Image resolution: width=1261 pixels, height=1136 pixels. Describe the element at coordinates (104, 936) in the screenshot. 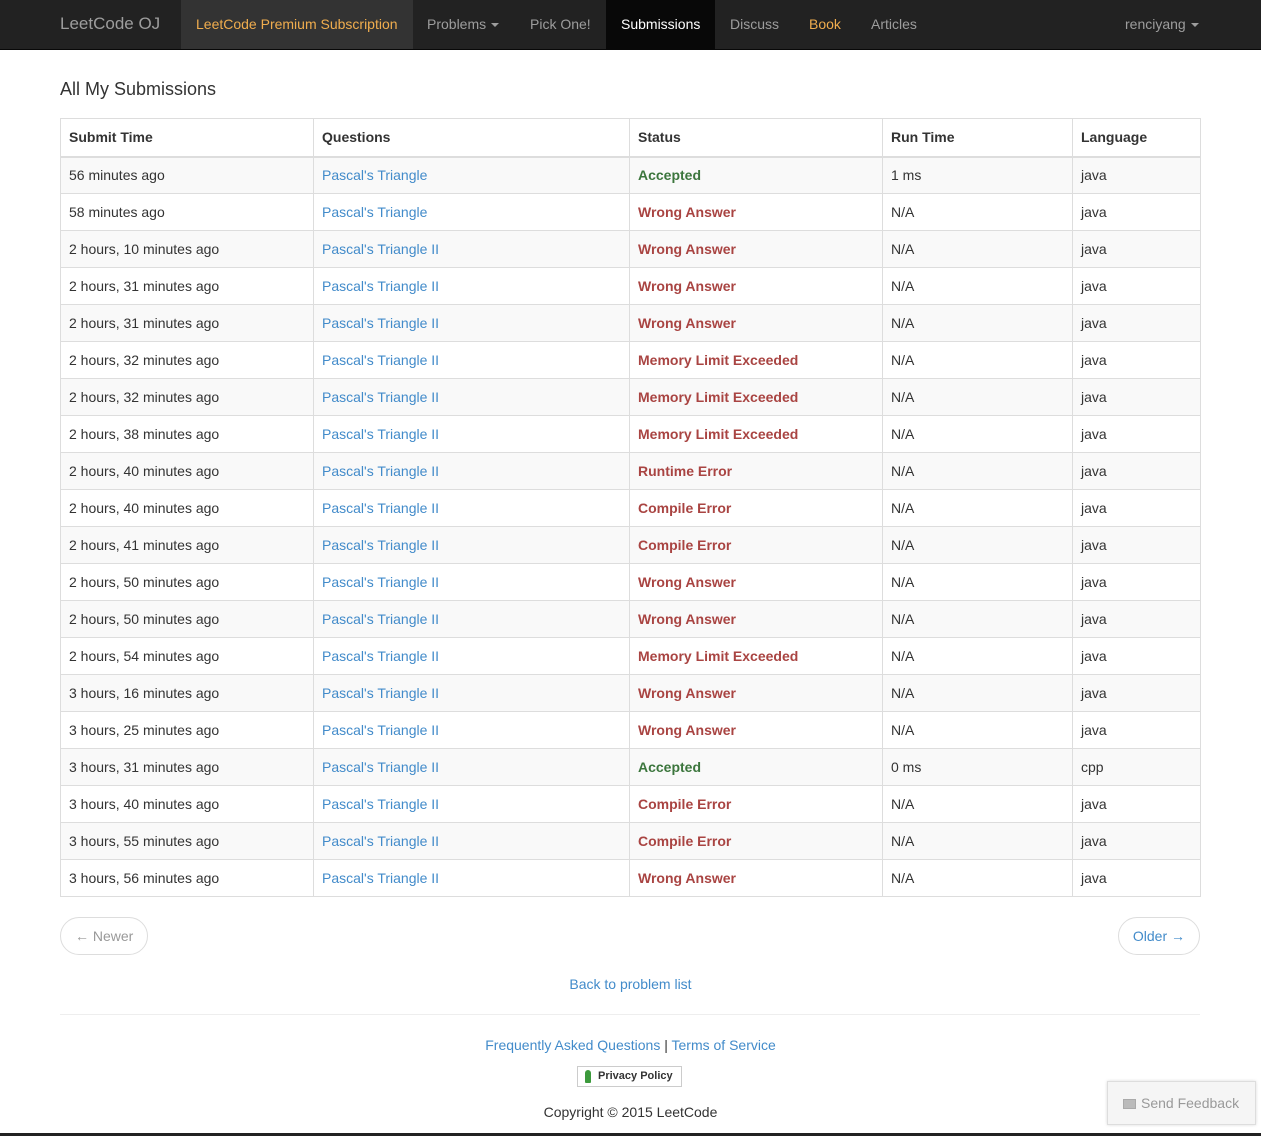

I see `newer-page-button: ← Newer` at that location.